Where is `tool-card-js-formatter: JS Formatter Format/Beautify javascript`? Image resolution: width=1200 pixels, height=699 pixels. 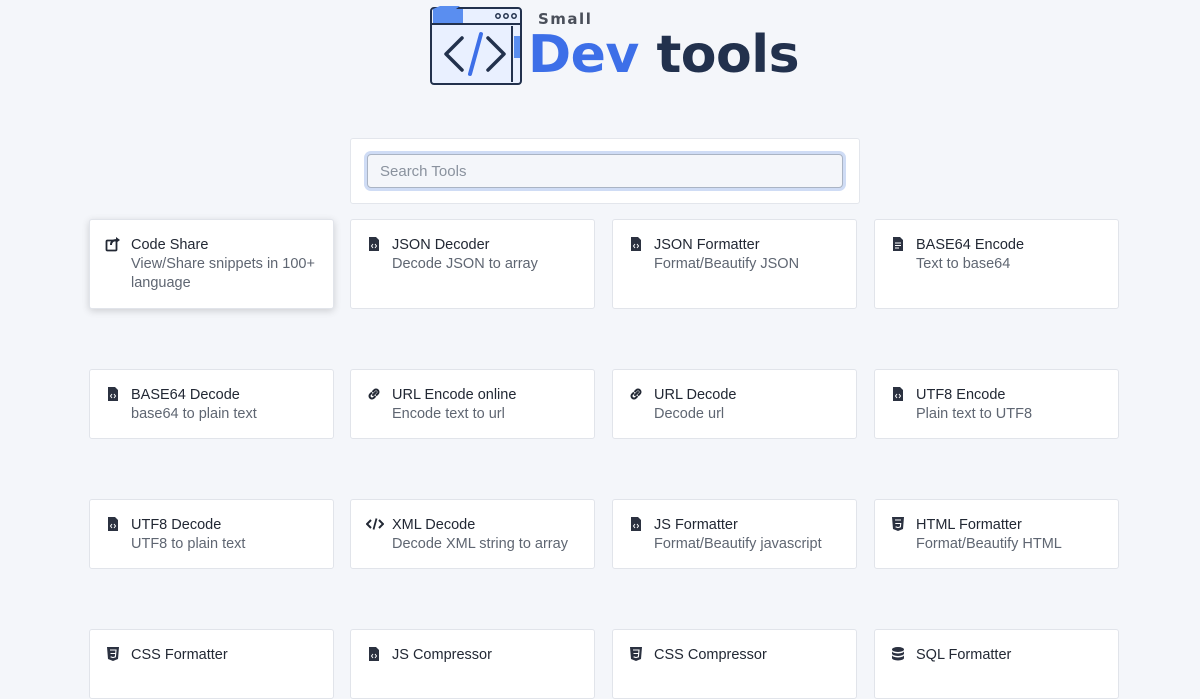
tool-card-js-formatter: JS Formatter Format/Beautify javascript is located at coordinates (734, 534).